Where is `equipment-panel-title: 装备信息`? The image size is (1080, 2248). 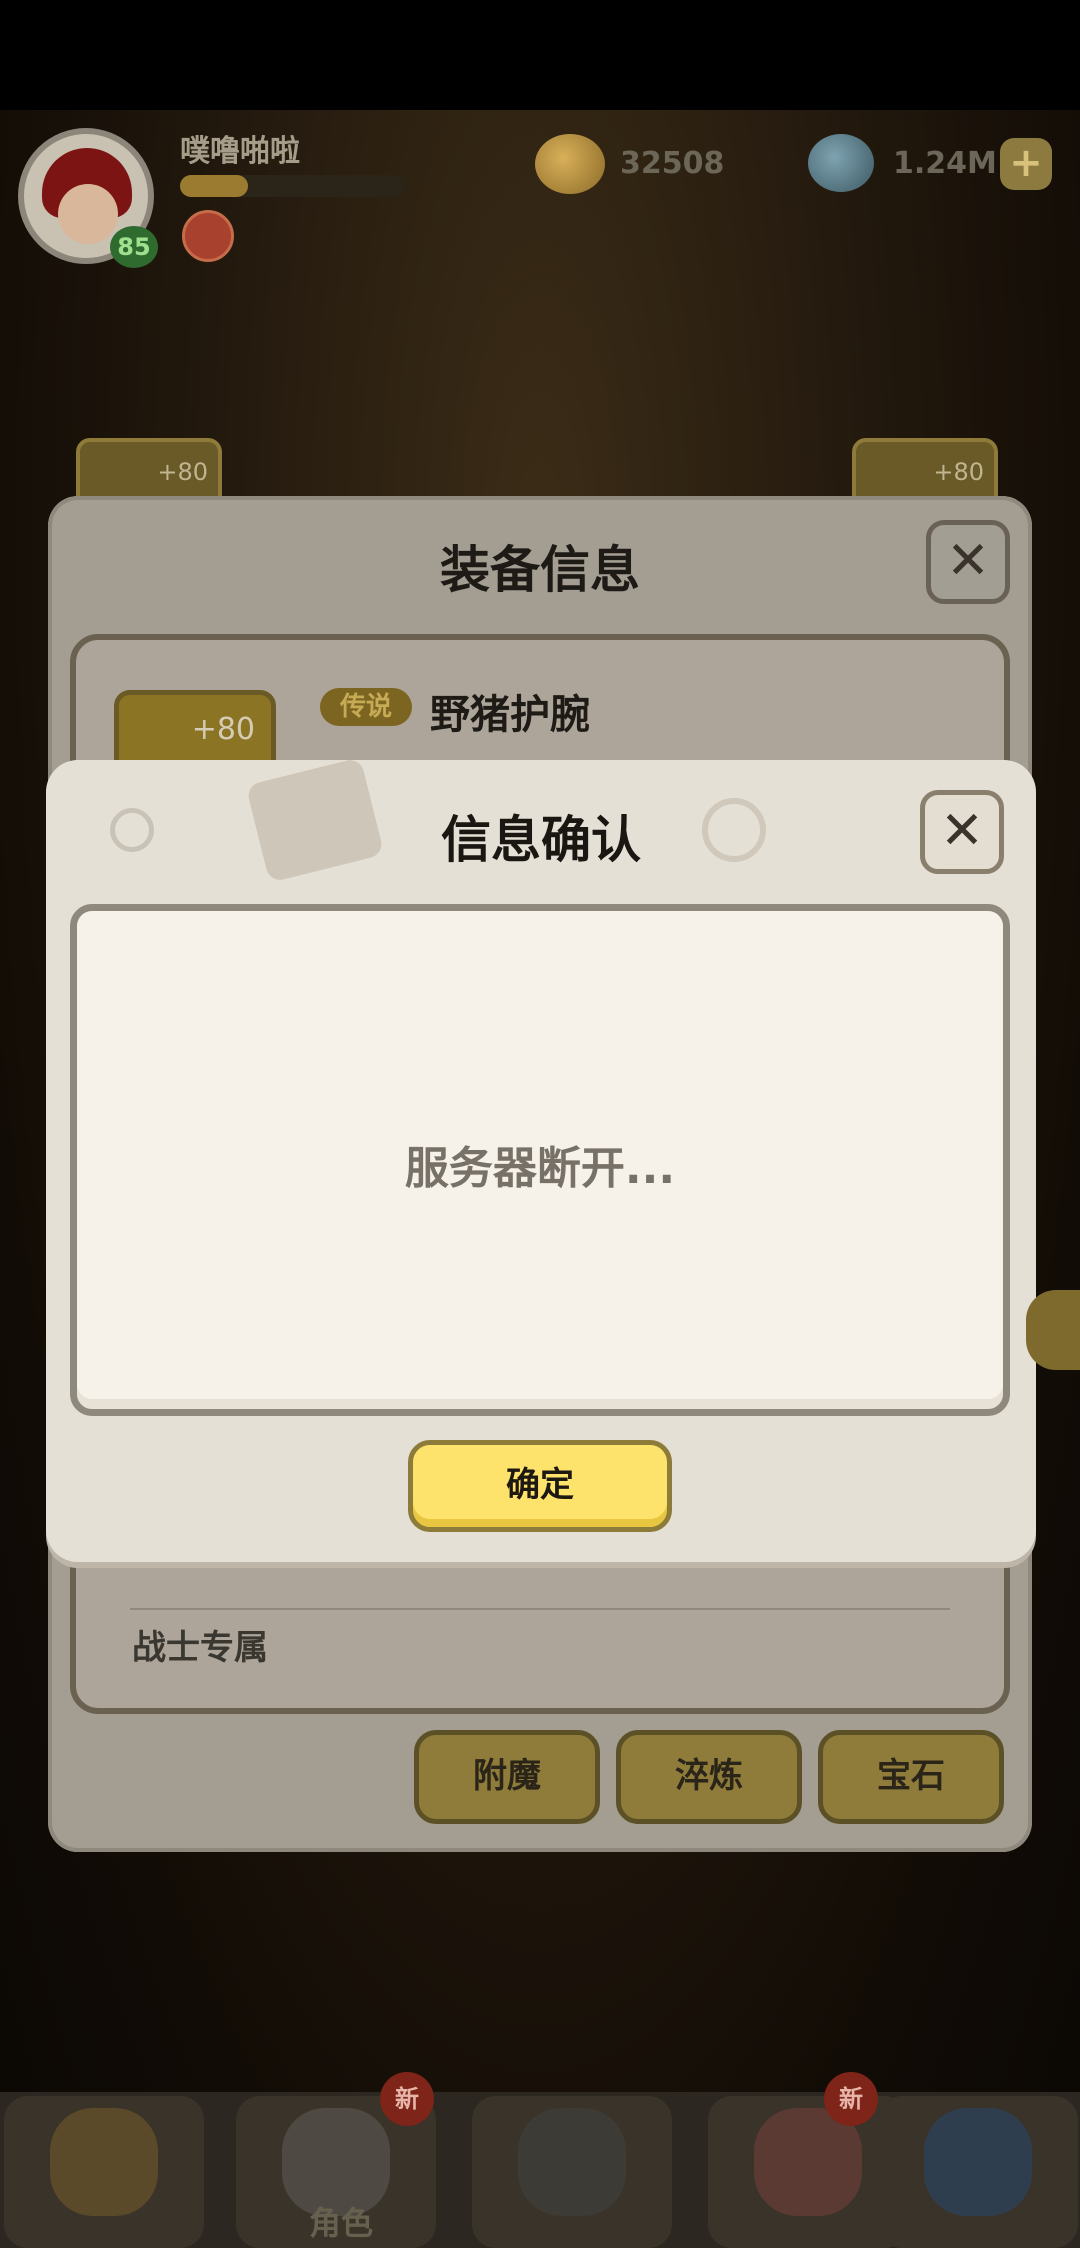
equipment-panel-title: 装备信息 is located at coordinates (540, 570).